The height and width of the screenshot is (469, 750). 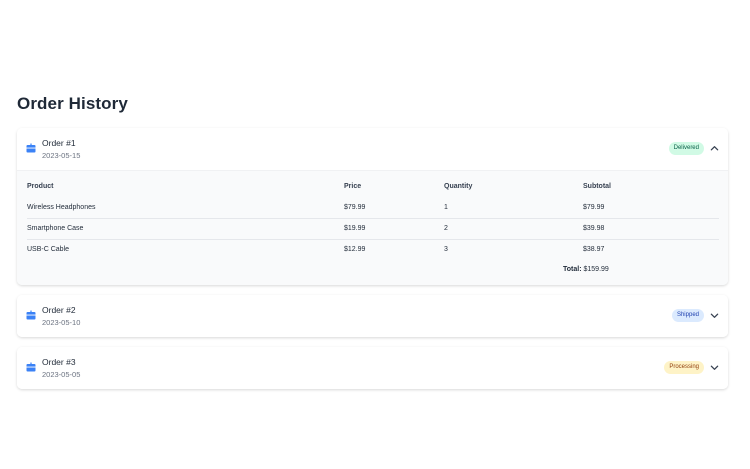 What do you see at coordinates (594, 228) in the screenshot?
I see `cell-subtotal: $39.98` at bounding box center [594, 228].